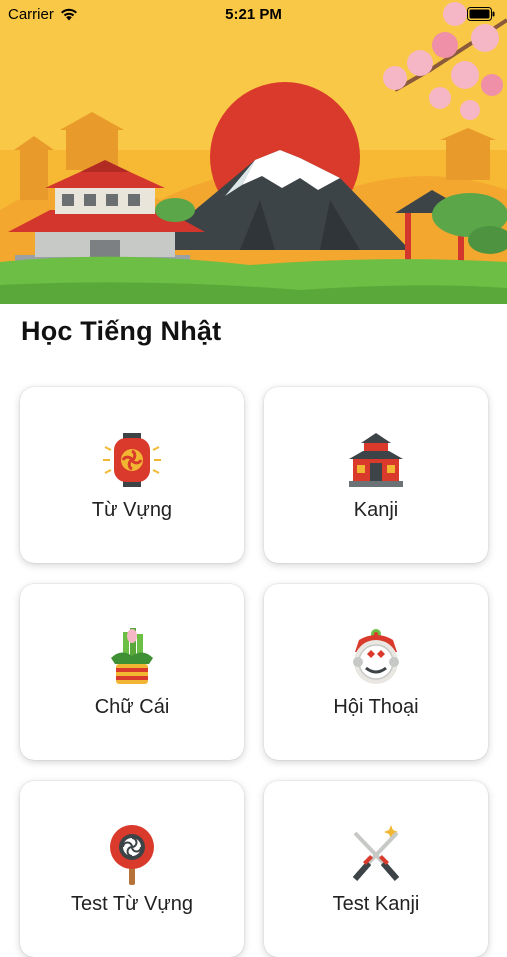 The height and width of the screenshot is (957, 507). I want to click on uchiwa-fan-icon, so click(132, 855).